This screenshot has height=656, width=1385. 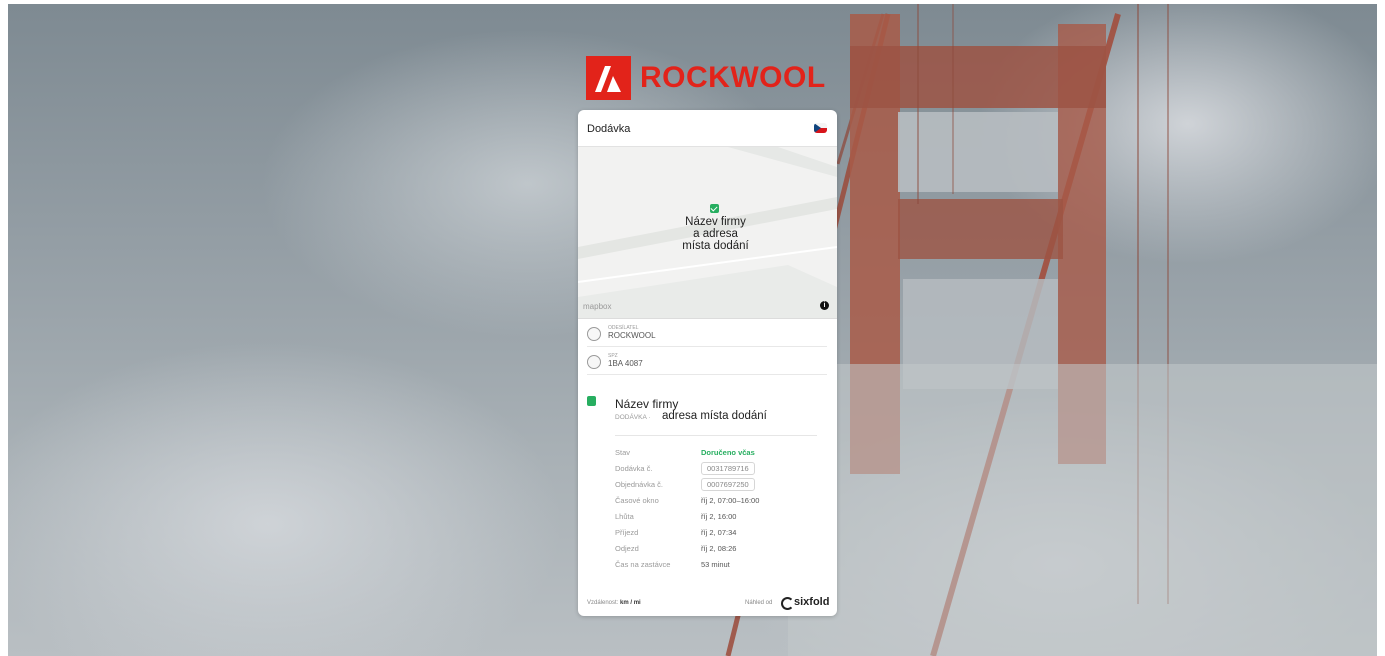 I want to click on detail-label: Čas na zastávce, so click(x=643, y=564).